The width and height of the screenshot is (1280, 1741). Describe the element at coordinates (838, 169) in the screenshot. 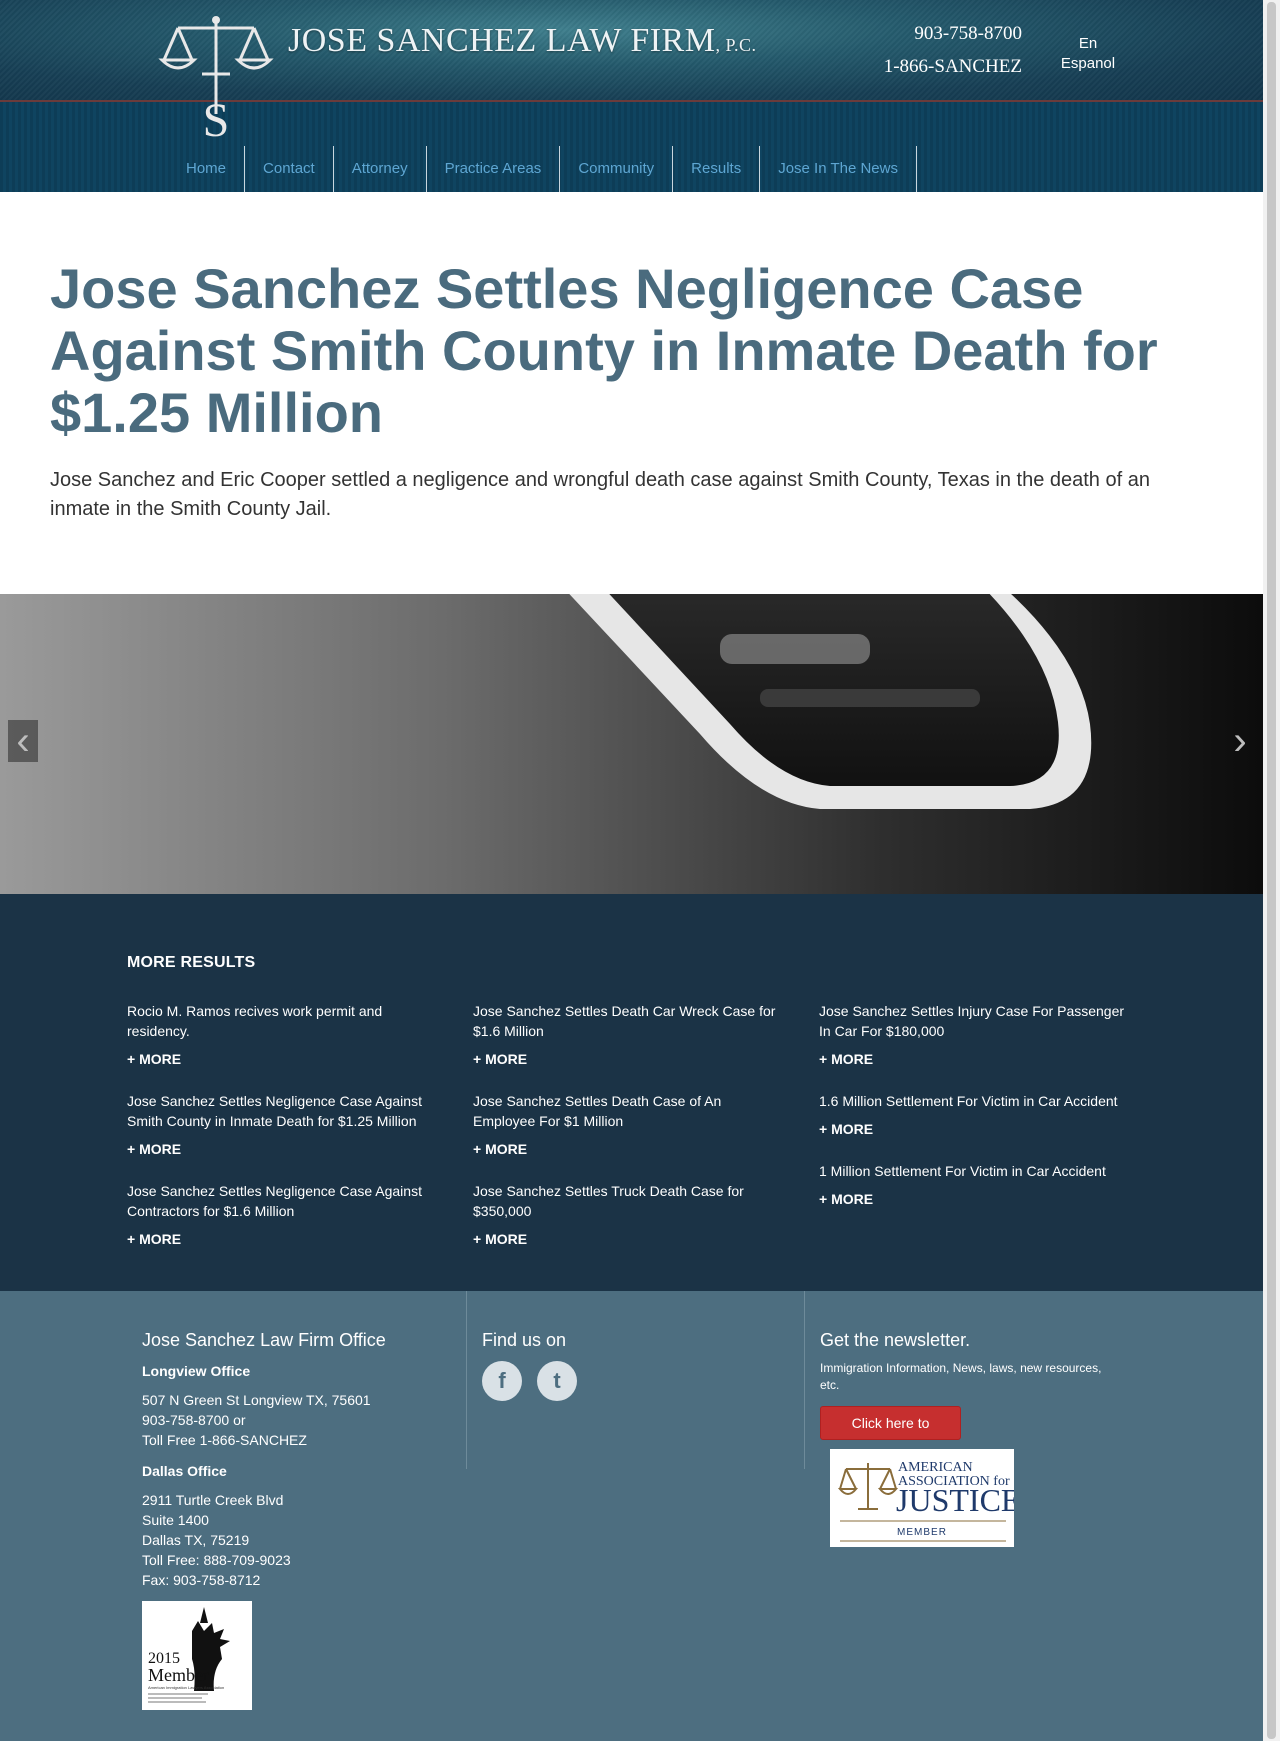

I see `nav-jose-in-the-news: Jose In The News` at that location.